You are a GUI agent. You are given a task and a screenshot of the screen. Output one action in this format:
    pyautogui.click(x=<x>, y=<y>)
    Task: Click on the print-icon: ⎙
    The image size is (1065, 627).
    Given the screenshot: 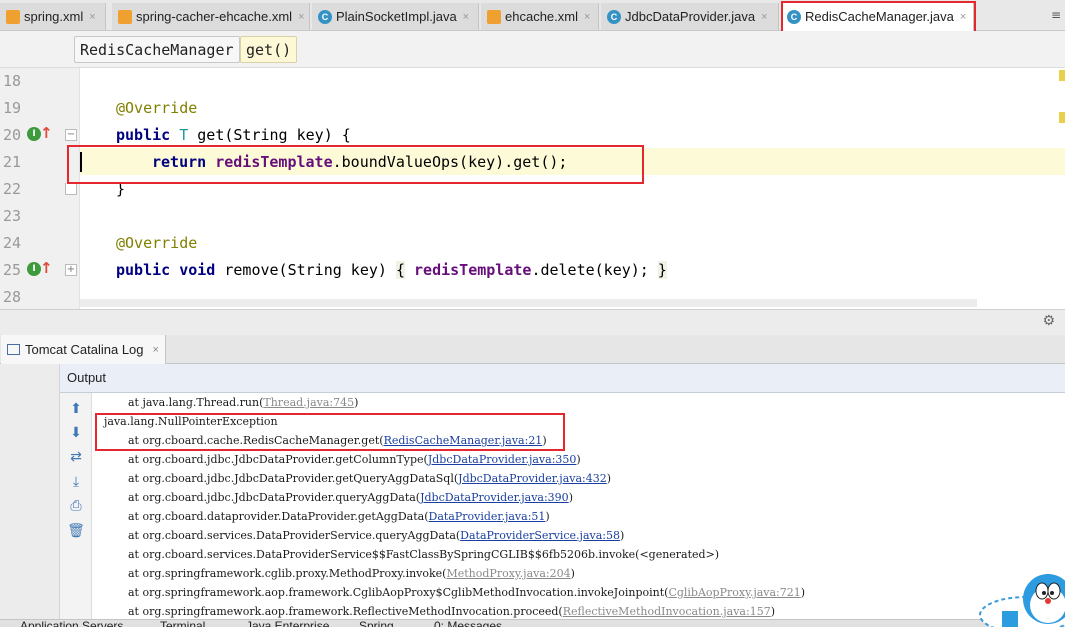 What is the action you would take?
    pyautogui.click(x=76, y=506)
    